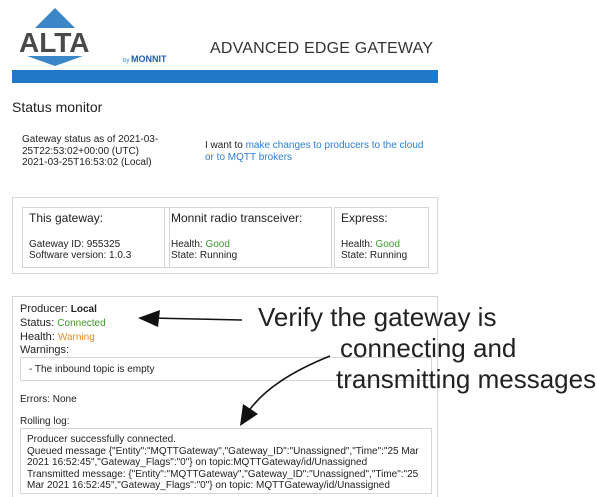  Describe the element at coordinates (196, 319) in the screenshot. I see `arrow-to-status-line` at that location.